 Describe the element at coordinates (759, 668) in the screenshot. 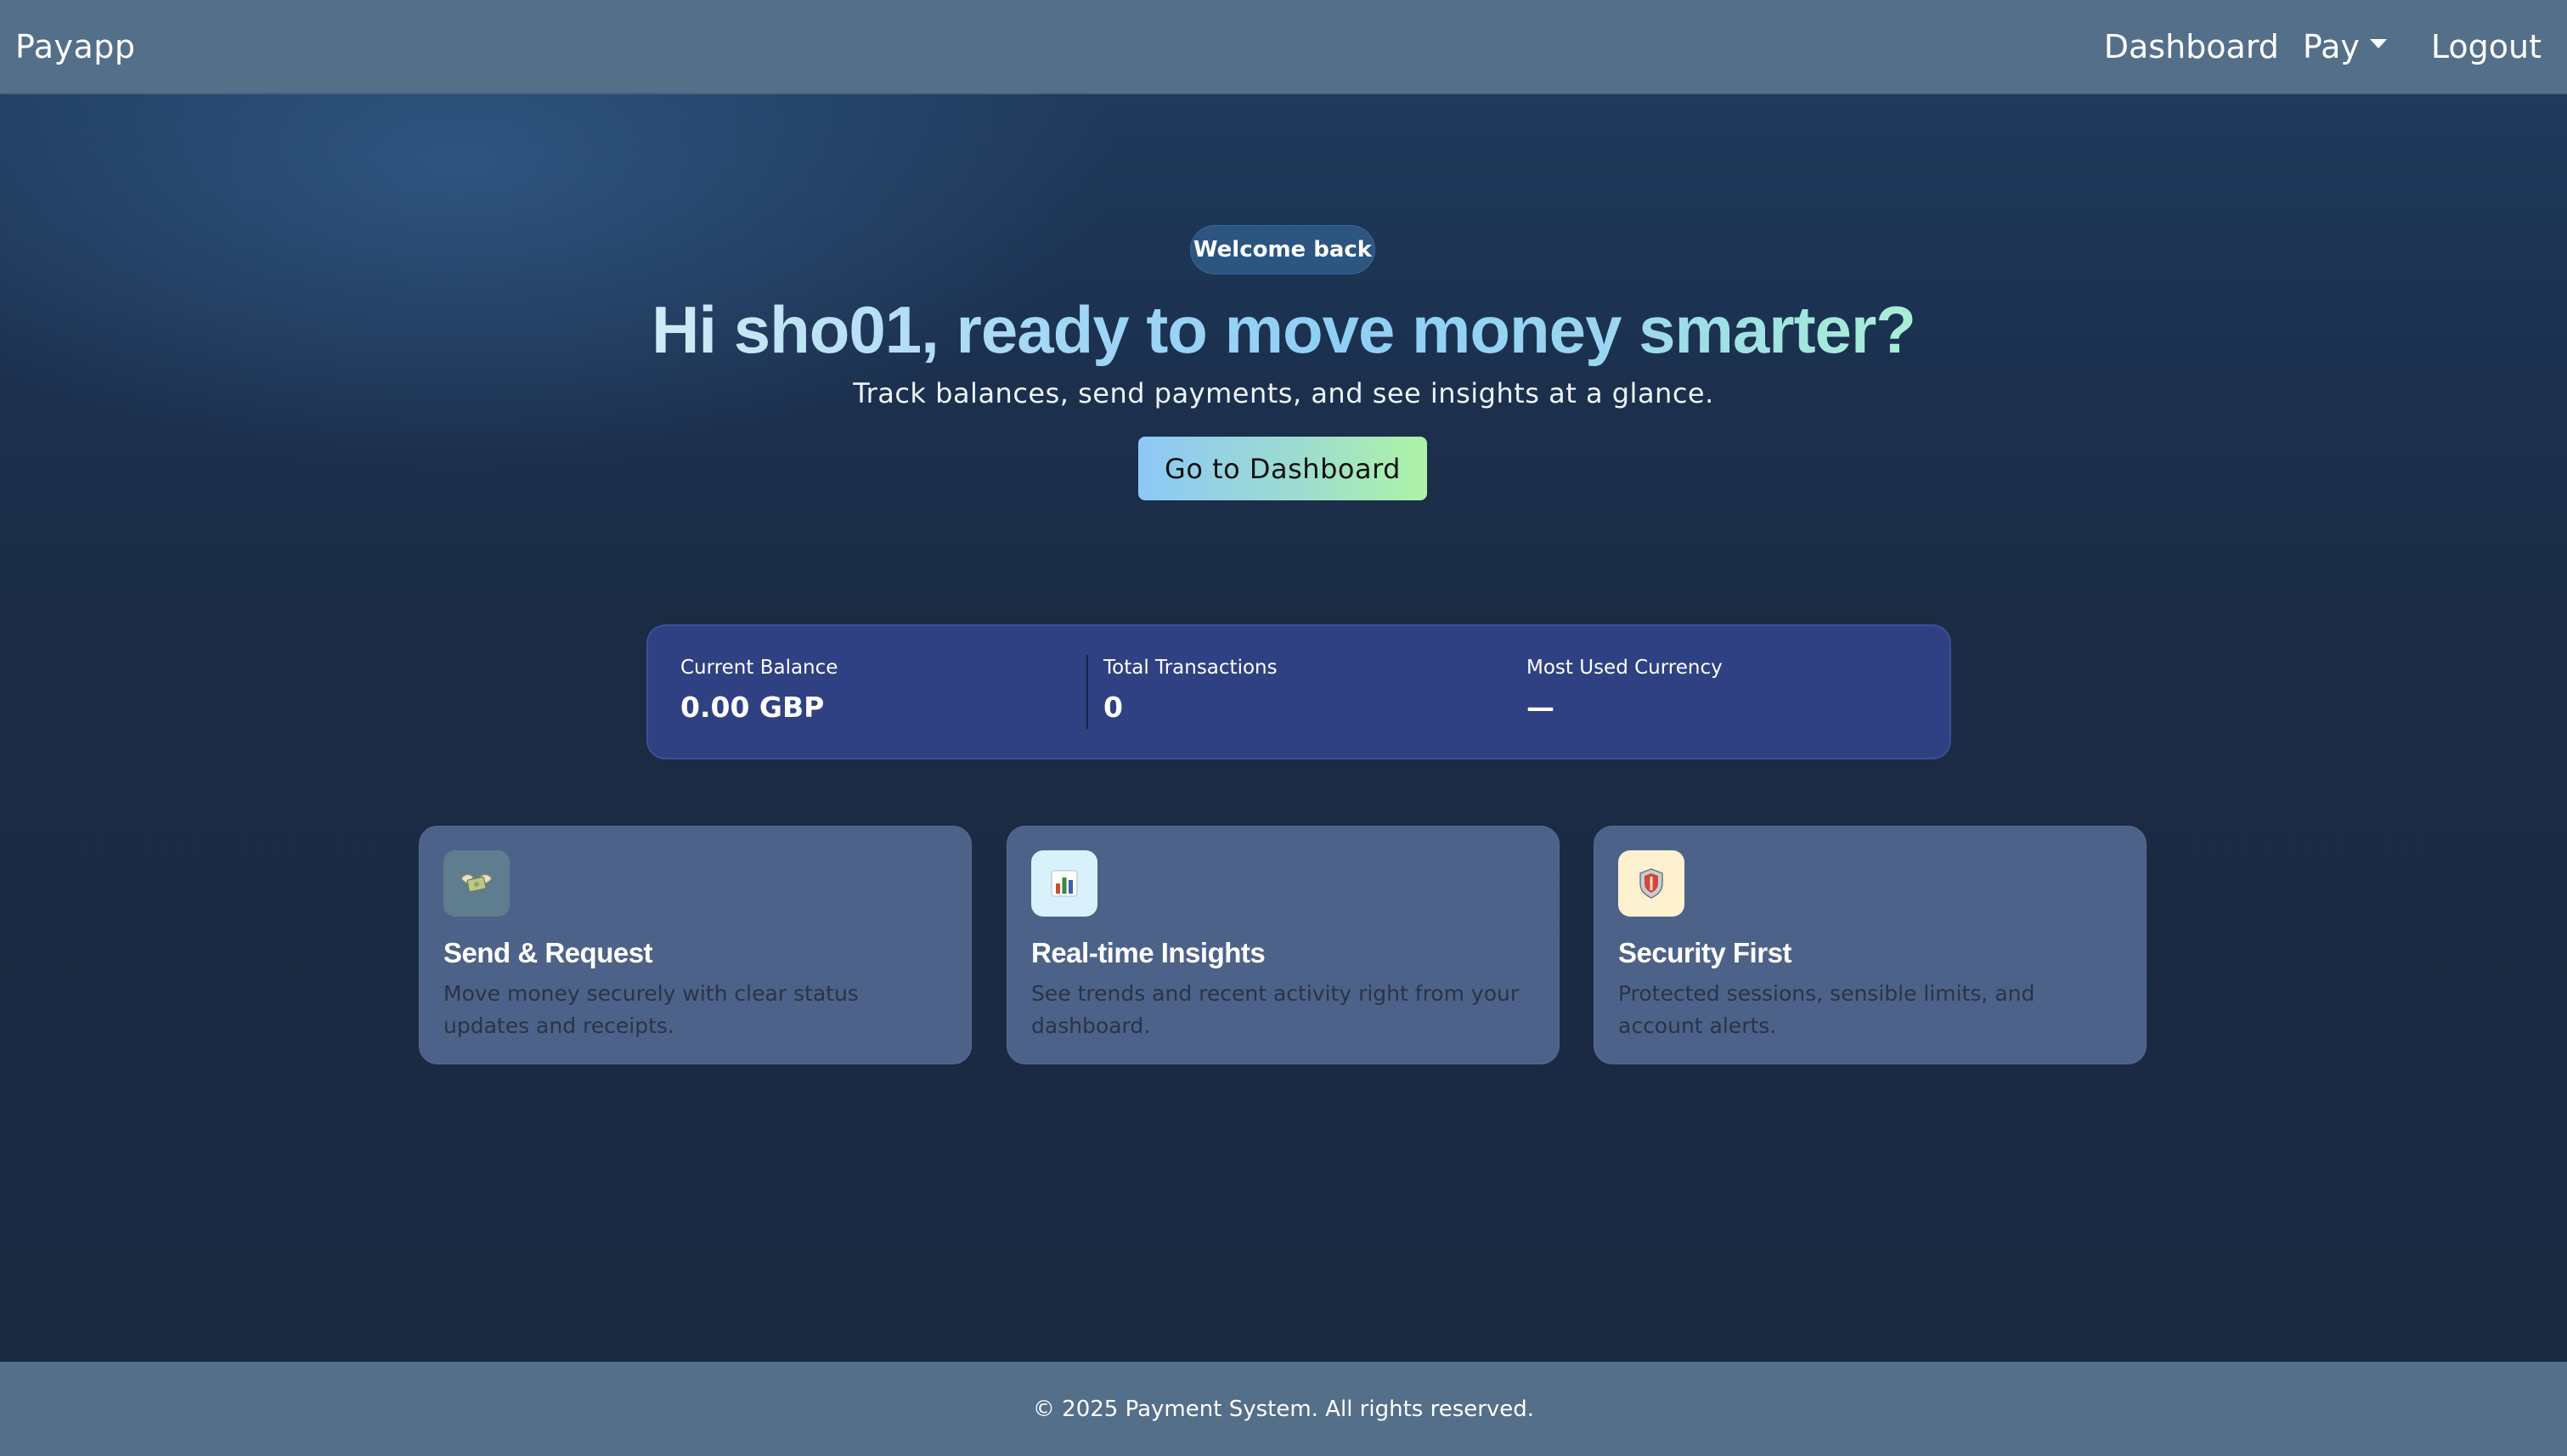

I see `stat-label: Current Balance` at that location.